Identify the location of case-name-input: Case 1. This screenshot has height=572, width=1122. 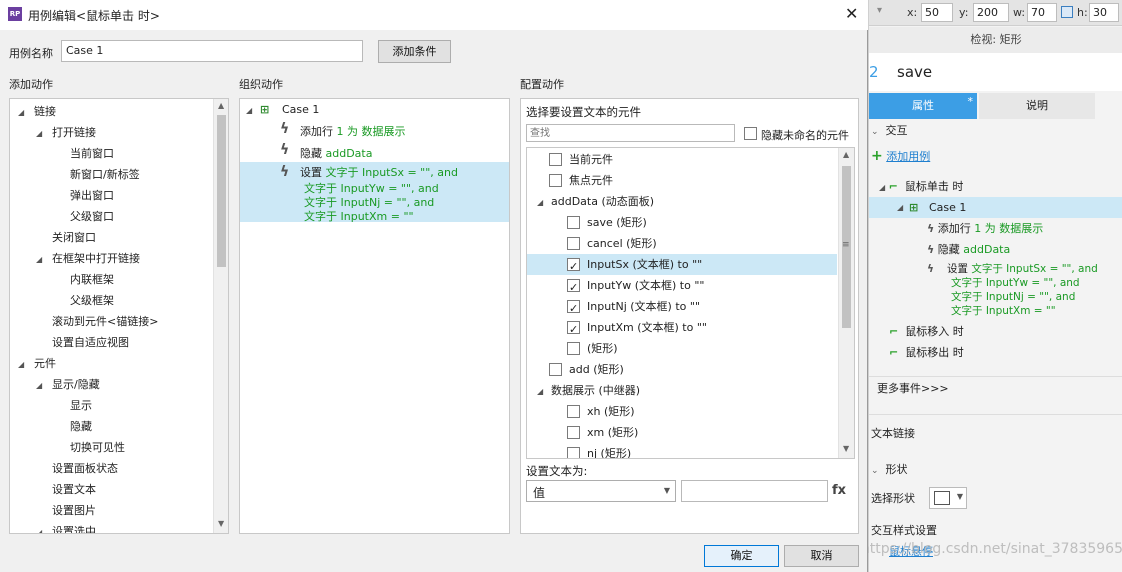
(212, 51).